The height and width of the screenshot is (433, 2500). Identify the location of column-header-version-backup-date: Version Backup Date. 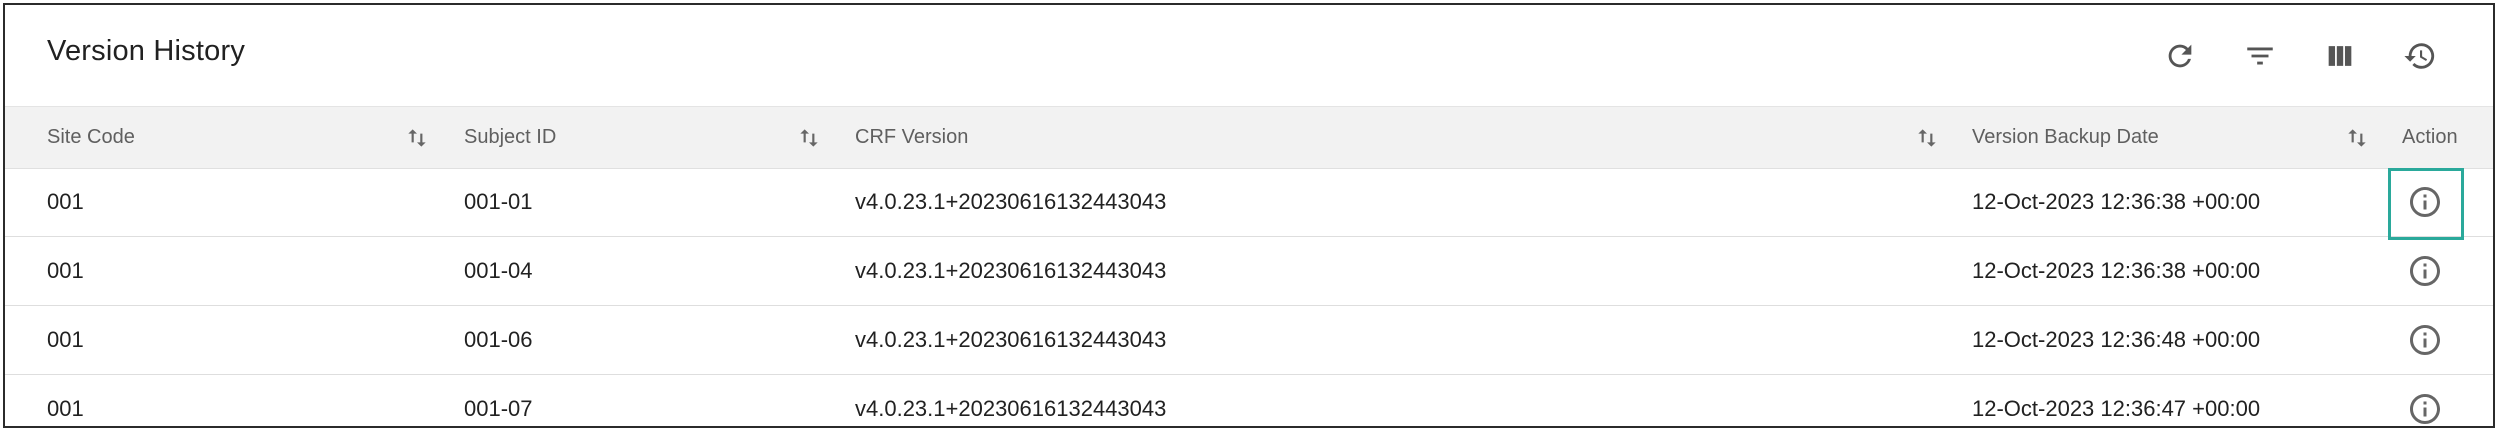
(2065, 137).